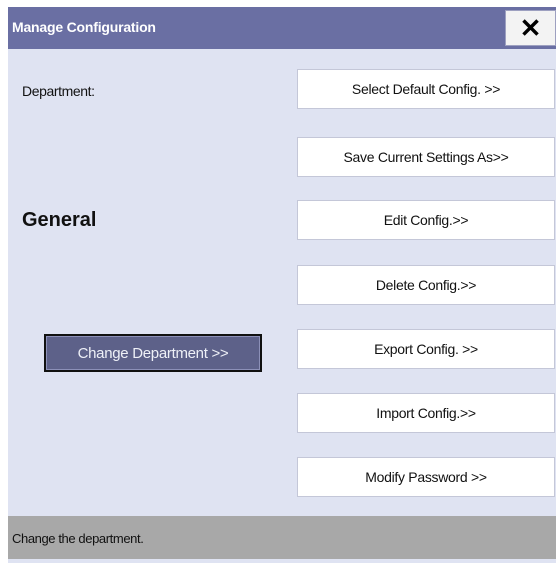 The width and height of the screenshot is (558, 567). What do you see at coordinates (426, 285) in the screenshot?
I see `delete-config-button: Delete Config.>>` at bounding box center [426, 285].